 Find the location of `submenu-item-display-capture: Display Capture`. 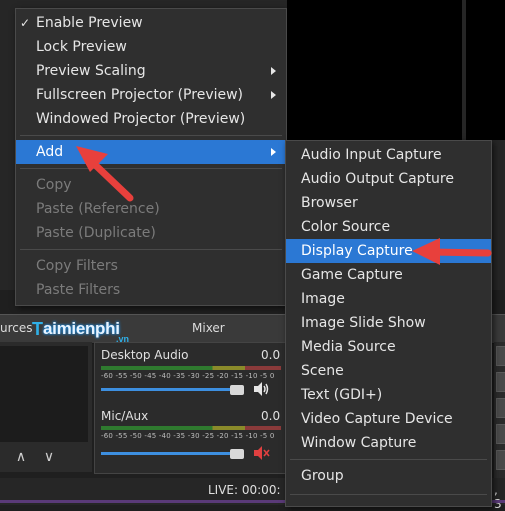

submenu-item-display-capture: Display Capture is located at coordinates (388, 251).